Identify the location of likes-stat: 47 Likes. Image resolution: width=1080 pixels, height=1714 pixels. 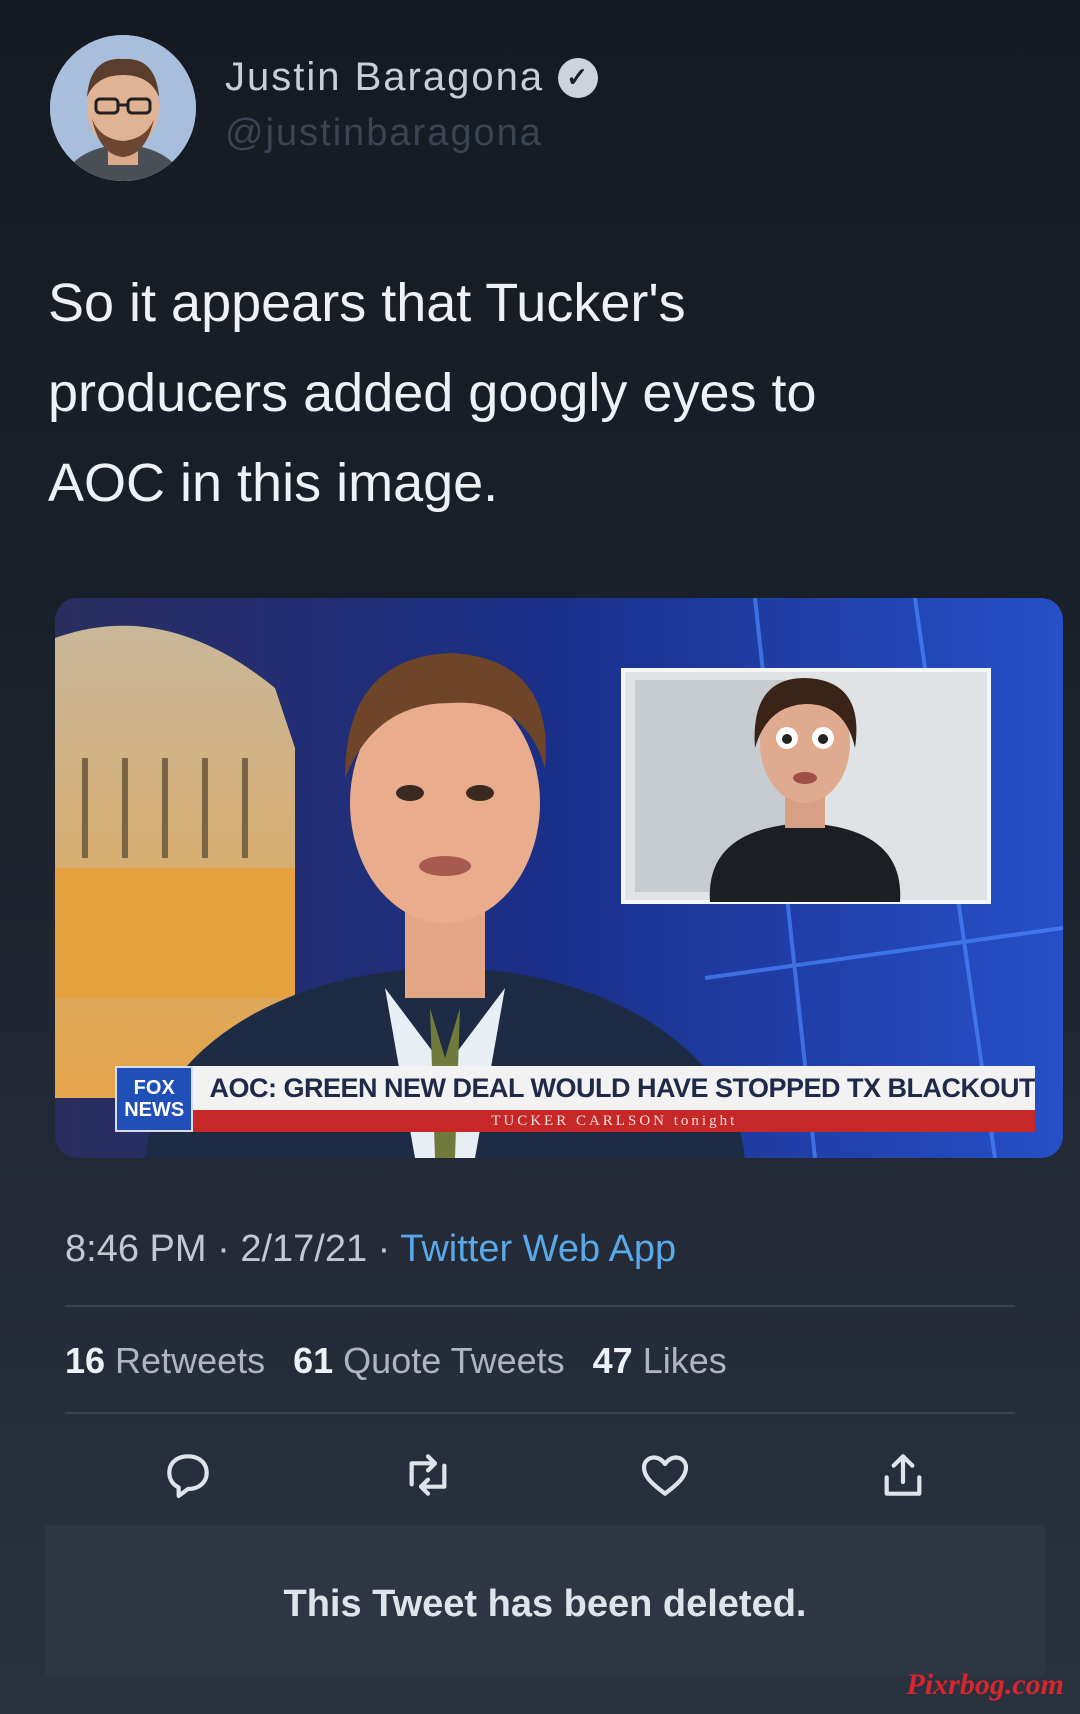
(660, 1361).